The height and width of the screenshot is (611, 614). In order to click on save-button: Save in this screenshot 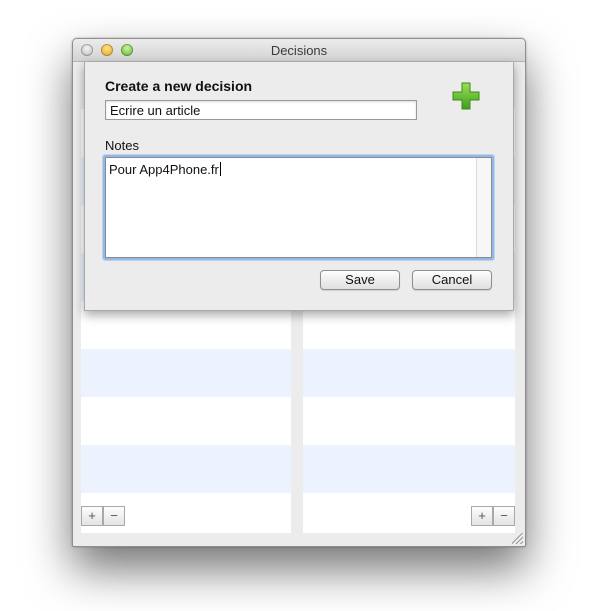, I will do `click(360, 280)`.